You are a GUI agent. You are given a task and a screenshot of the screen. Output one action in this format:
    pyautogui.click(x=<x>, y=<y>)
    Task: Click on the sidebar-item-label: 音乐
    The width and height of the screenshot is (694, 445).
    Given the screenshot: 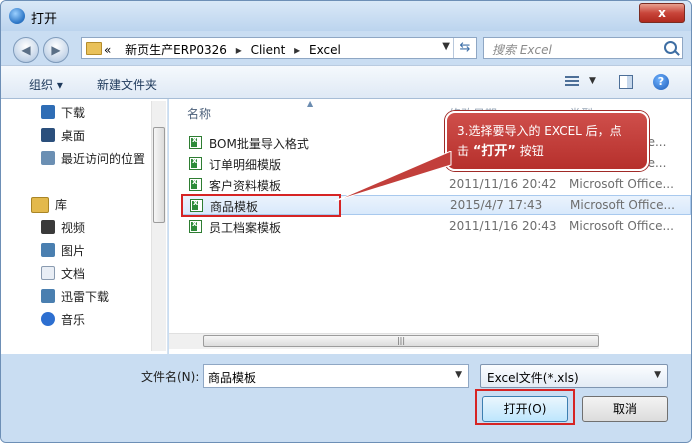 What is the action you would take?
    pyautogui.click(x=73, y=319)
    